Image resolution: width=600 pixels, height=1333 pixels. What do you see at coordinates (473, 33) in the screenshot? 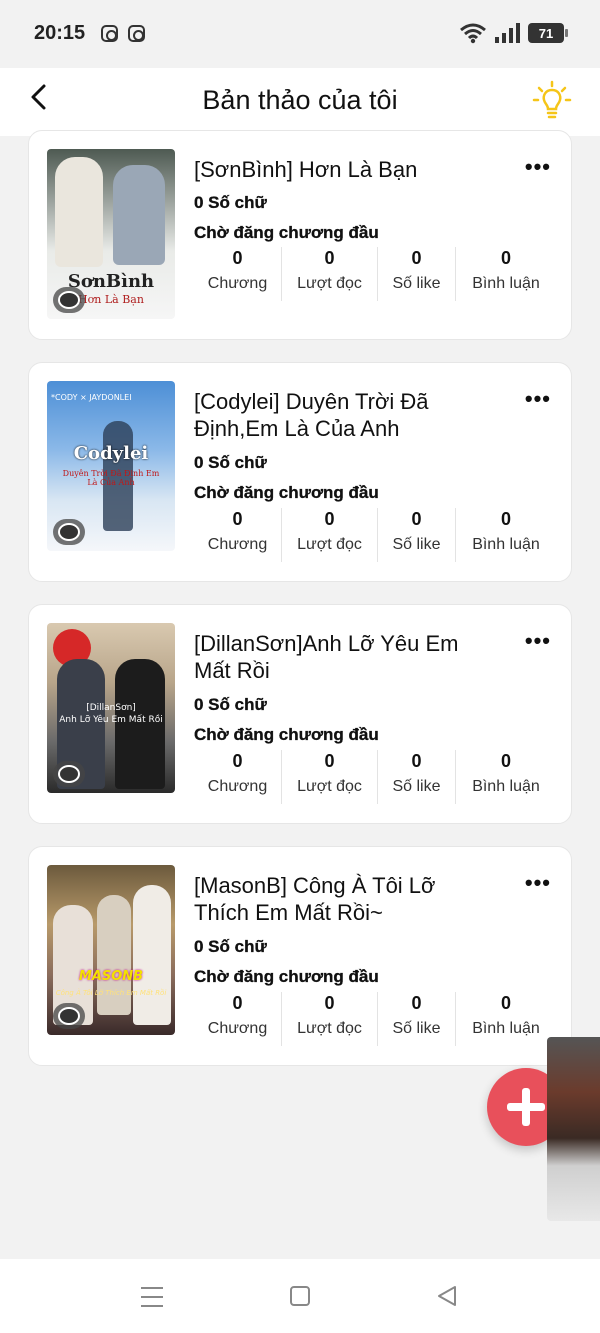
I see `wifi-icon` at bounding box center [473, 33].